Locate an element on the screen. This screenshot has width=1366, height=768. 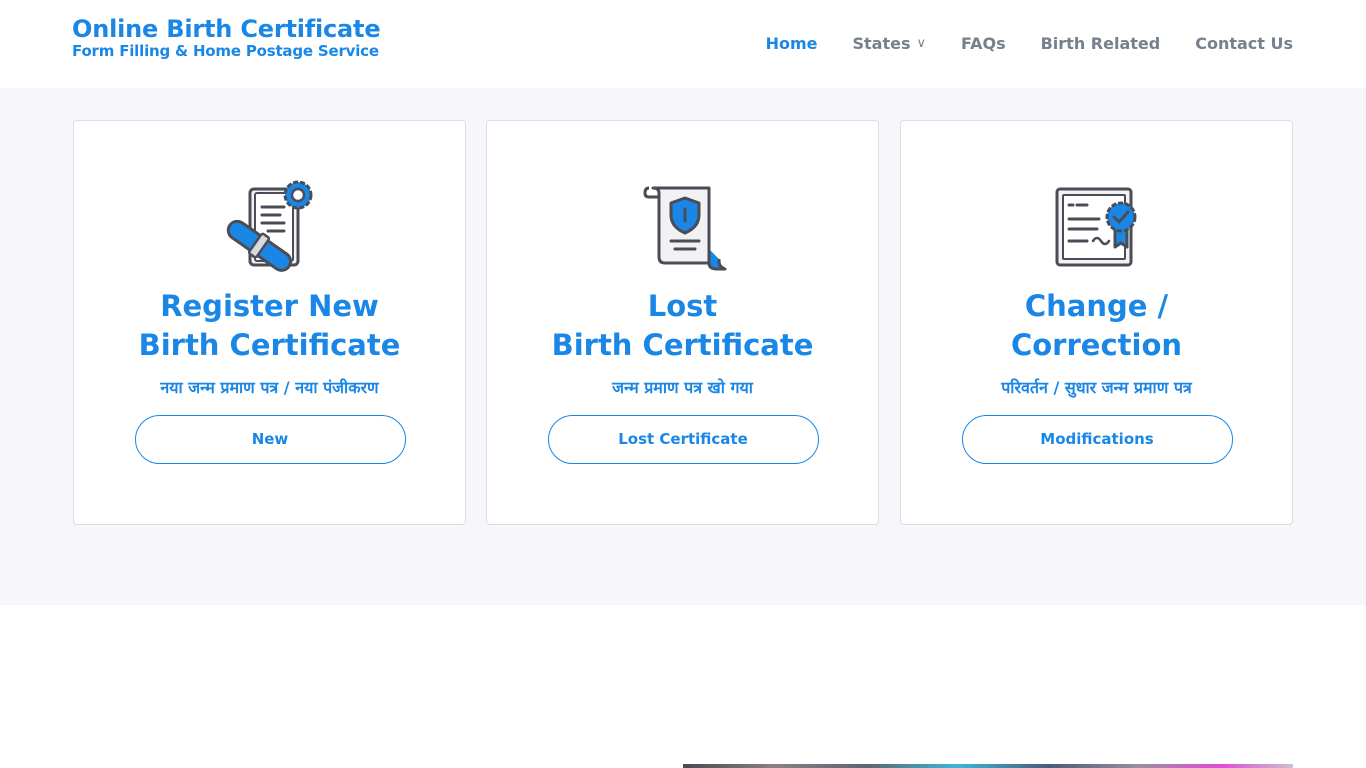
shield-scroll-icon is located at coordinates (684, 228).